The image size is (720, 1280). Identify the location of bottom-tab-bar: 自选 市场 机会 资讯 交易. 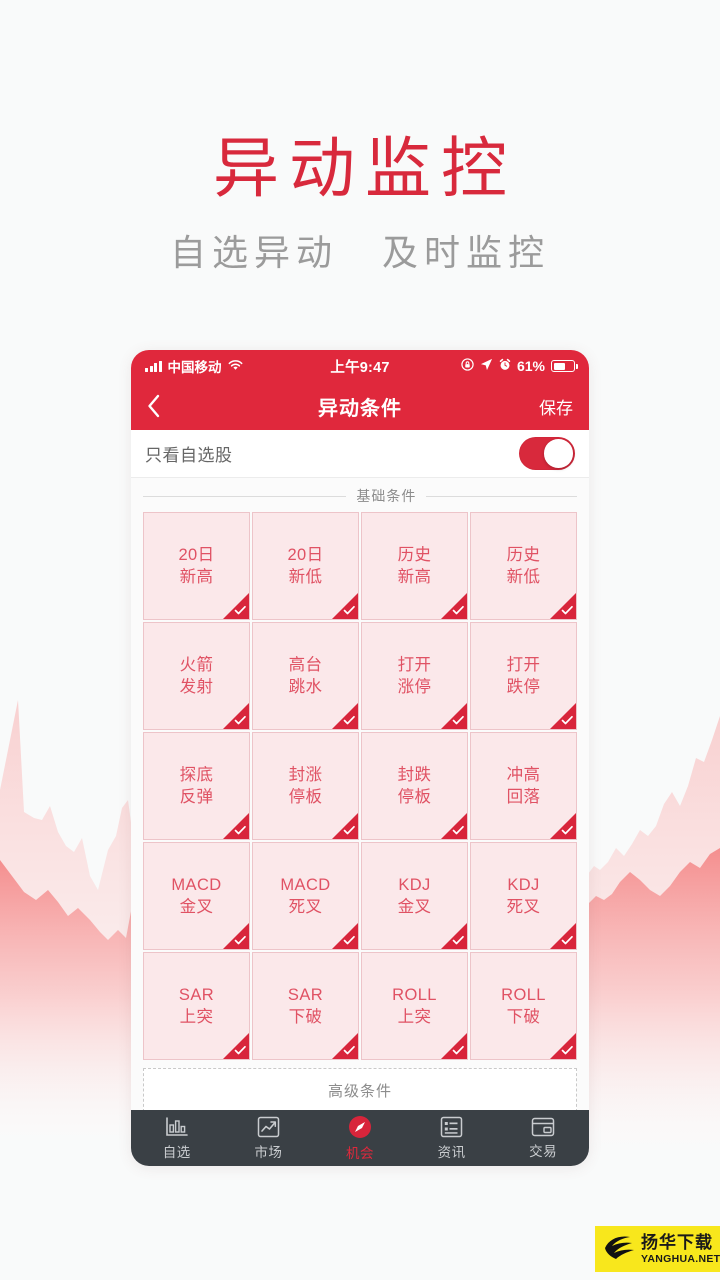
(360, 1138).